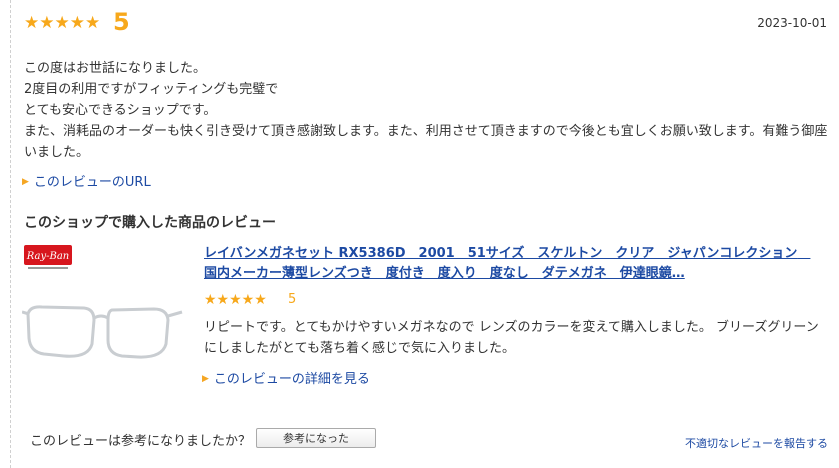 This screenshot has height=468, width=839. I want to click on review-line: とても安心できるショップです。, so click(120, 110).